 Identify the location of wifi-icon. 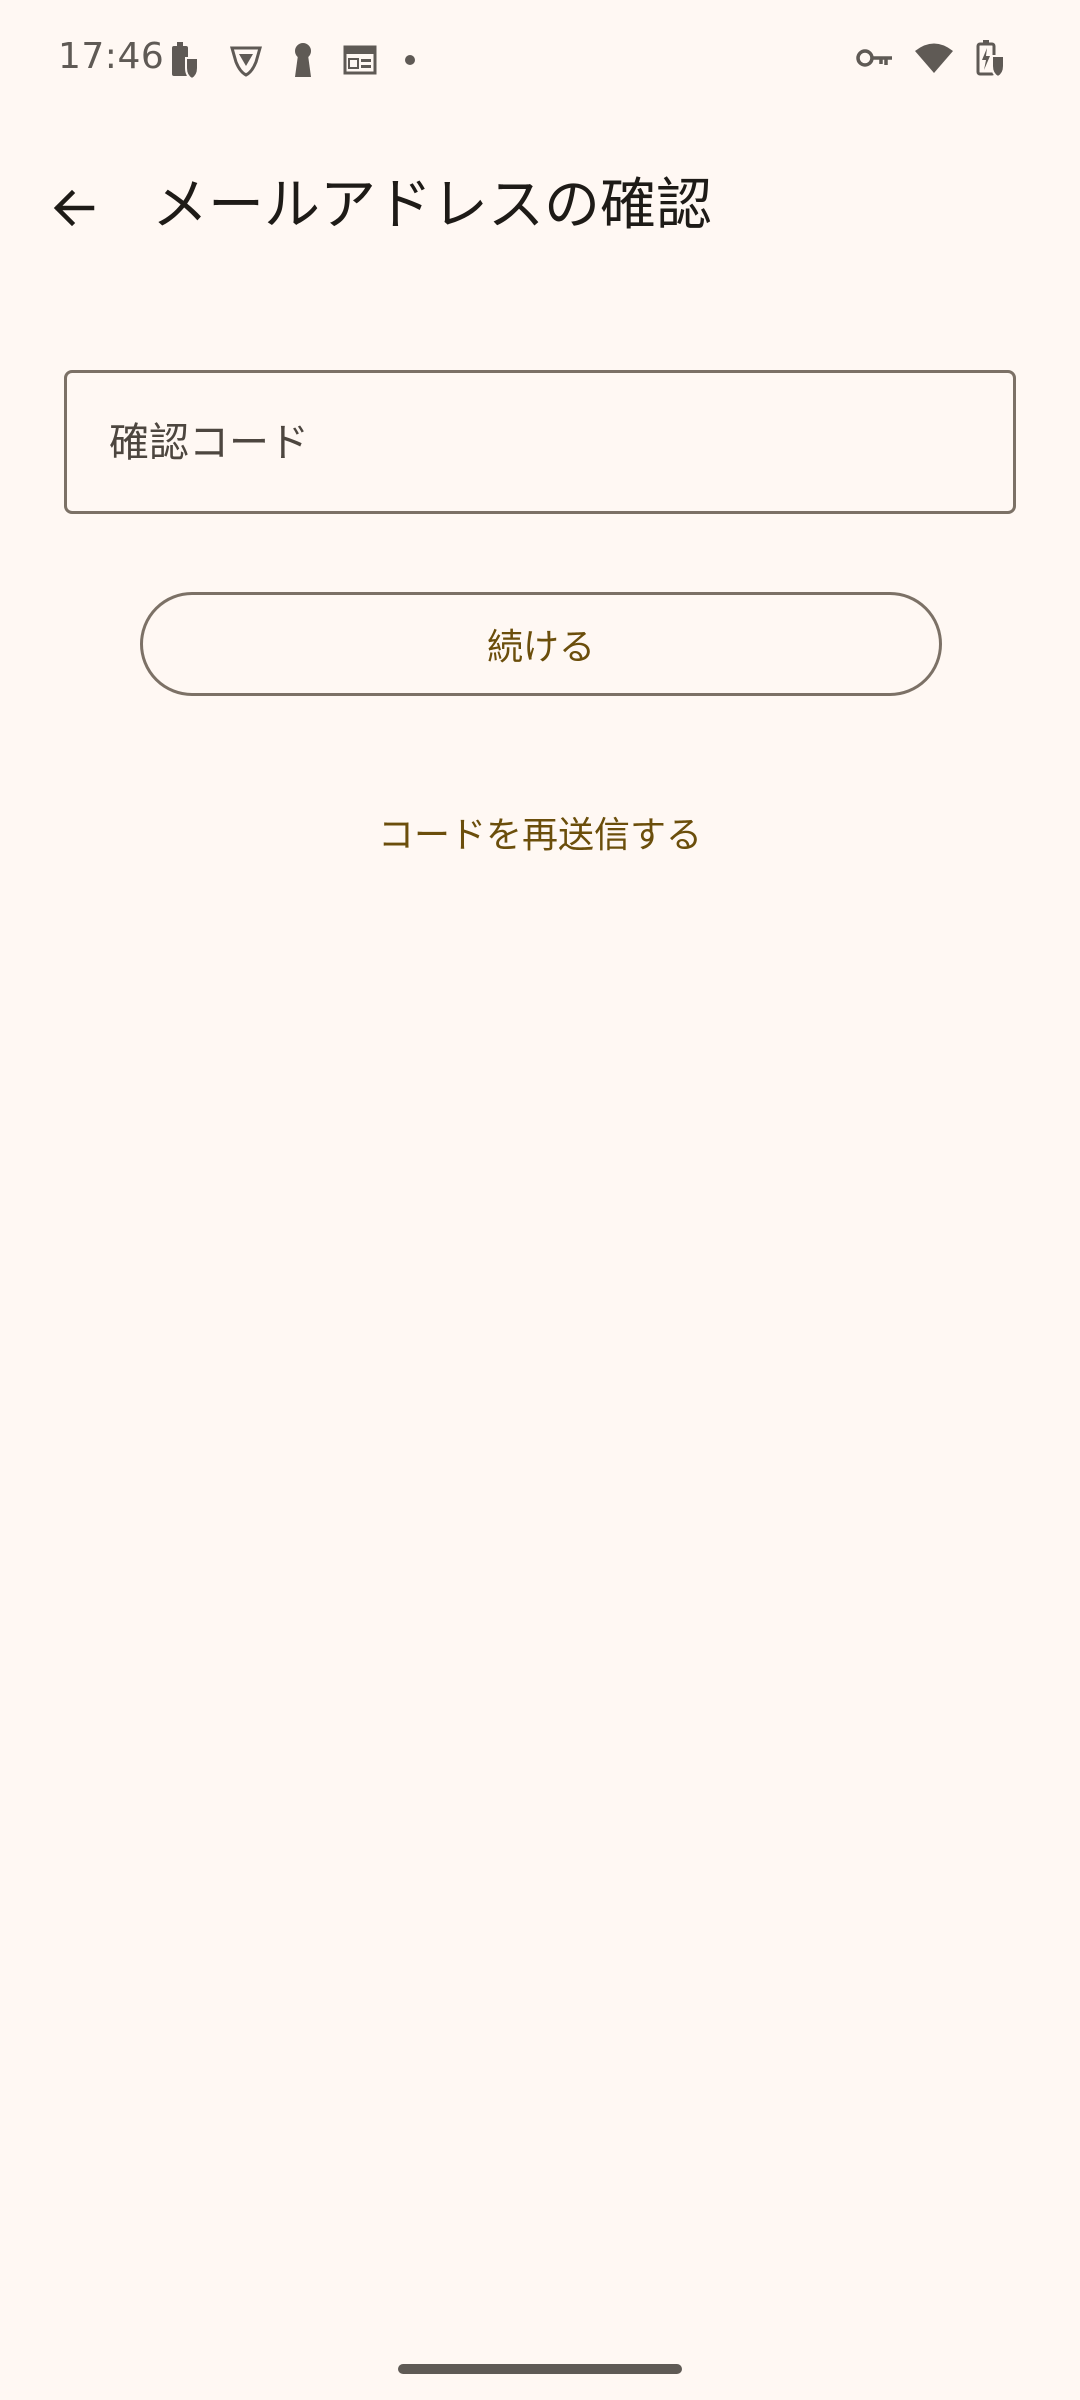
(934, 58).